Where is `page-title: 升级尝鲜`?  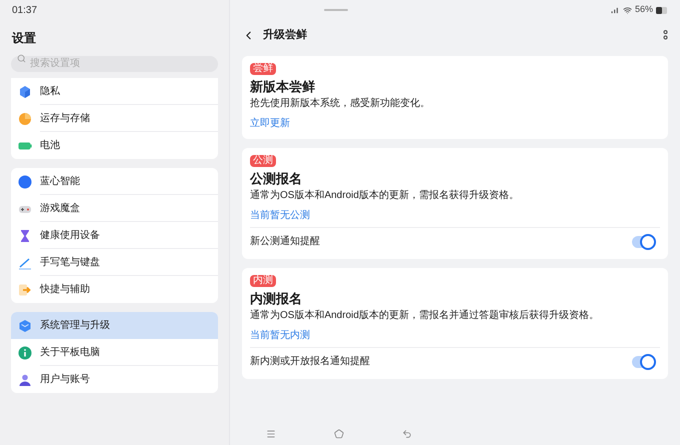
page-title: 升级尝鲜 is located at coordinates (285, 35).